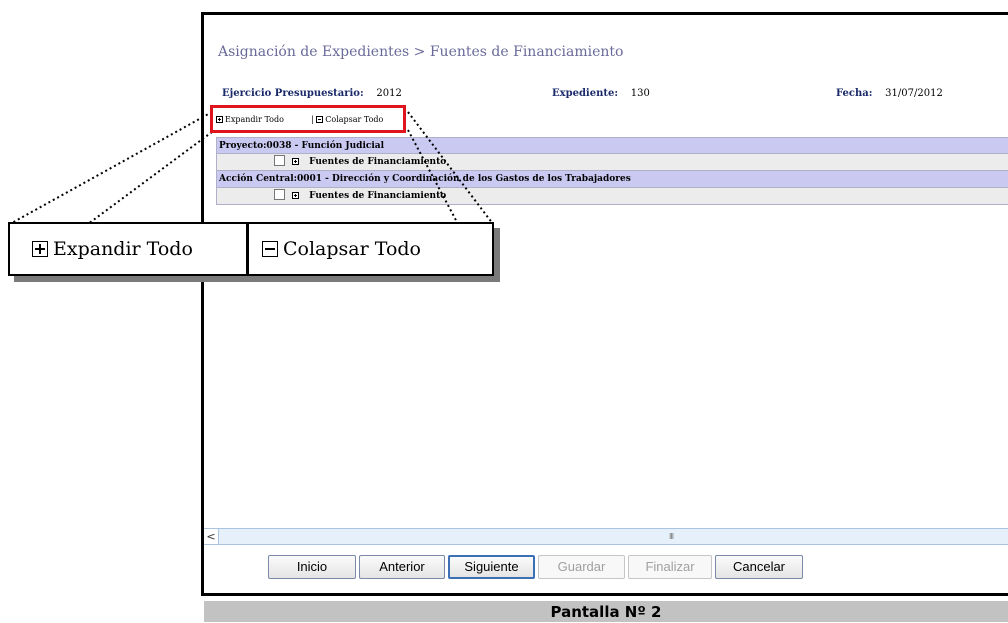 Image resolution: width=1008 pixels, height=623 pixels. Describe the element at coordinates (606, 611) in the screenshot. I see `figure-caption: Pantalla Nº 2` at that location.